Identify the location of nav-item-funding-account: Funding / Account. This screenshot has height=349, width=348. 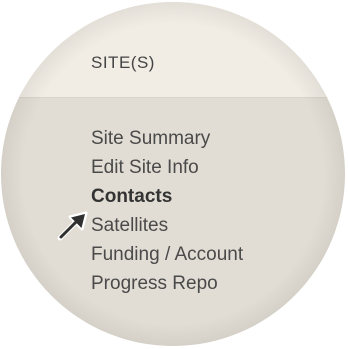
(167, 254).